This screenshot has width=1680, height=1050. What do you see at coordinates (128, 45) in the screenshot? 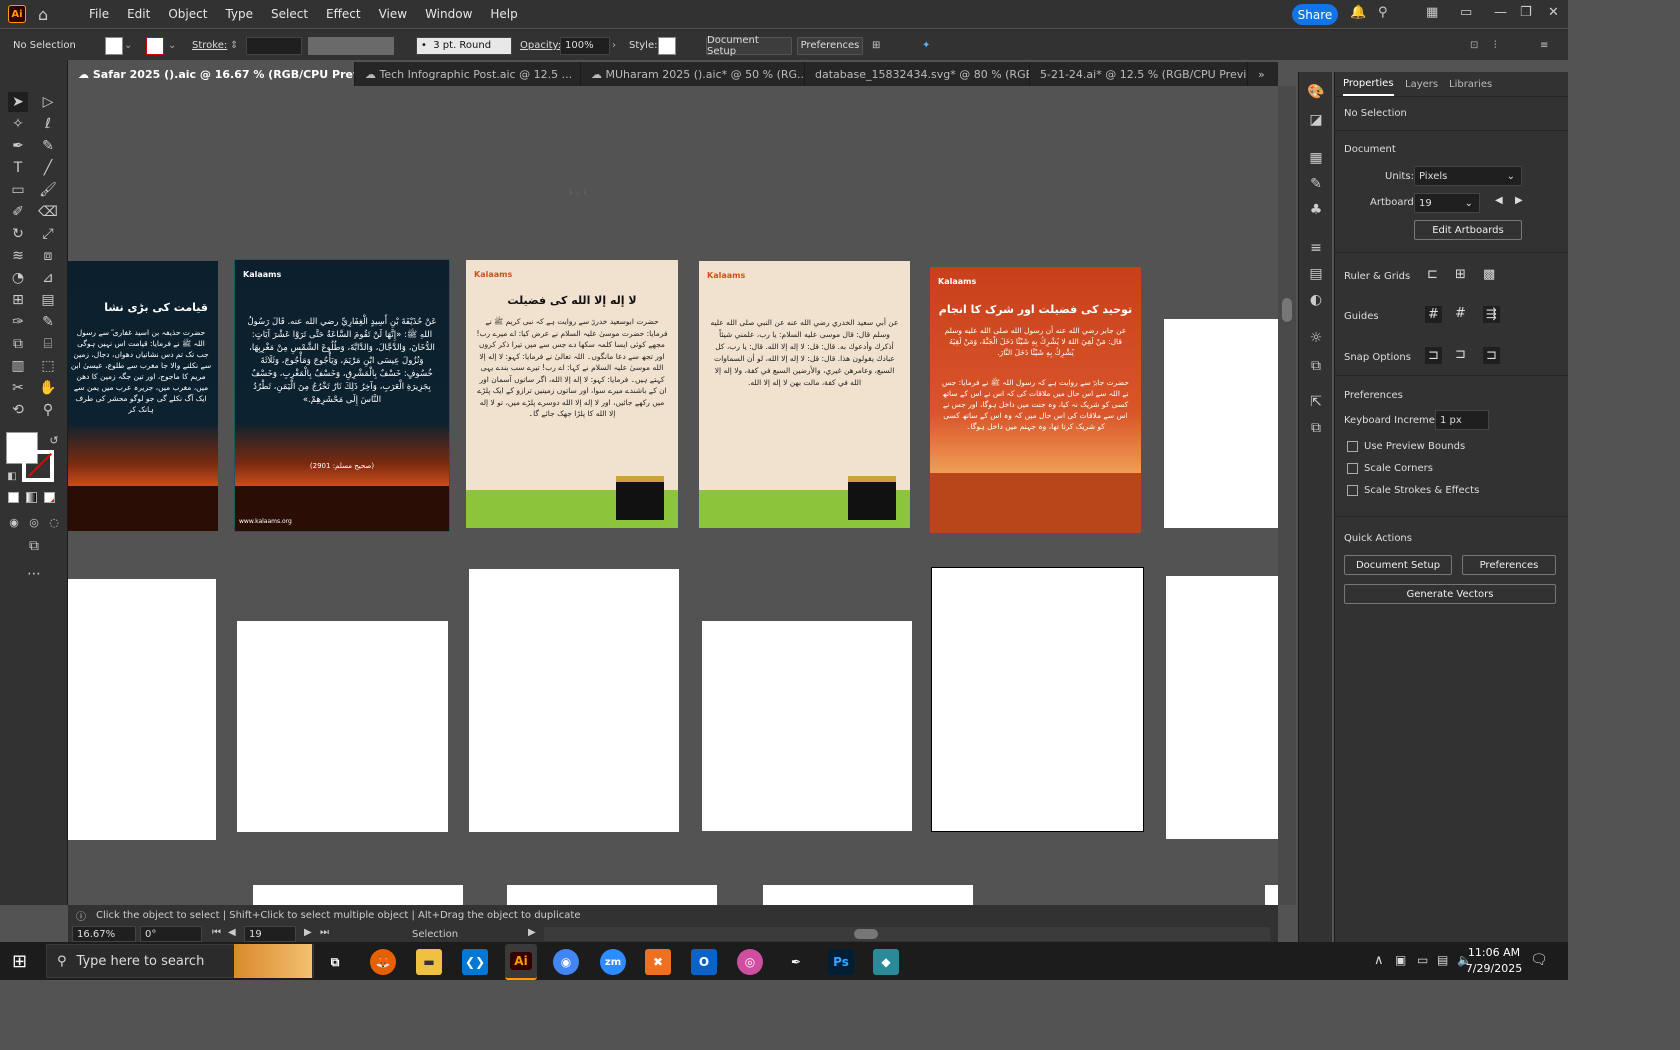
I see `fill-dropdown-icon: ⌄` at bounding box center [128, 45].